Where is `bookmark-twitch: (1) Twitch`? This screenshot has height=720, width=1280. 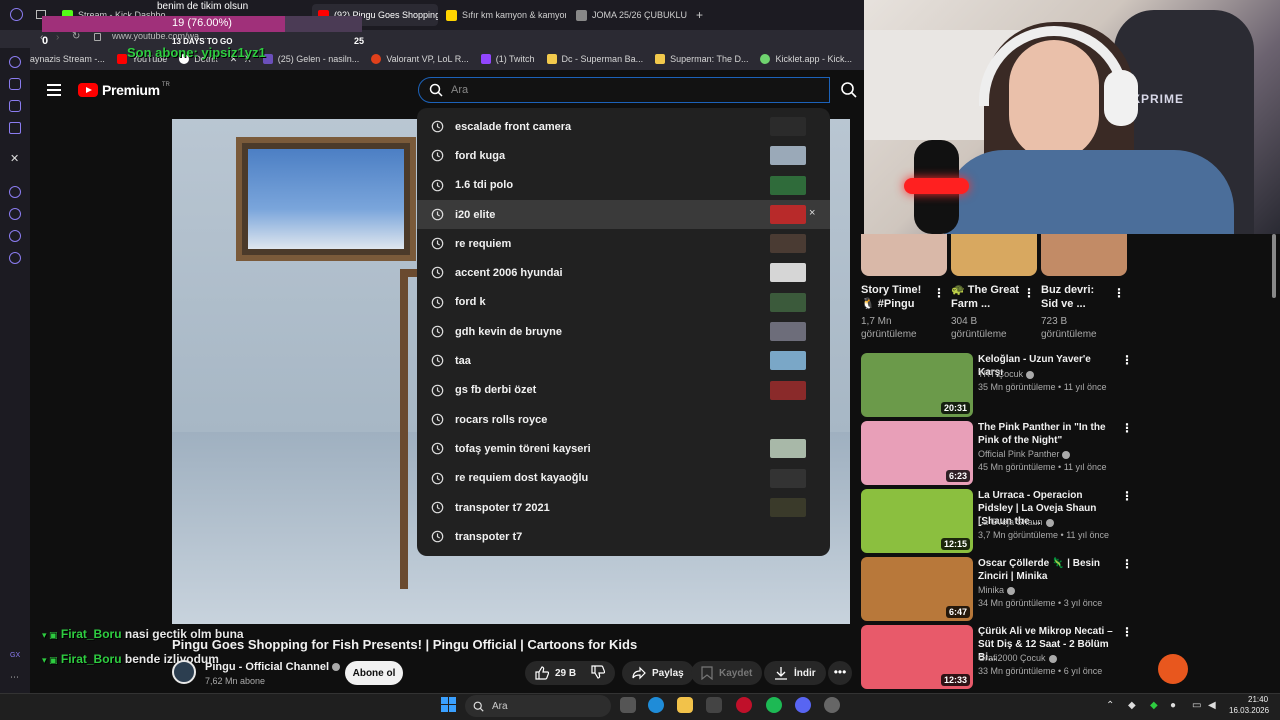 bookmark-twitch: (1) Twitch is located at coordinates (507, 59).